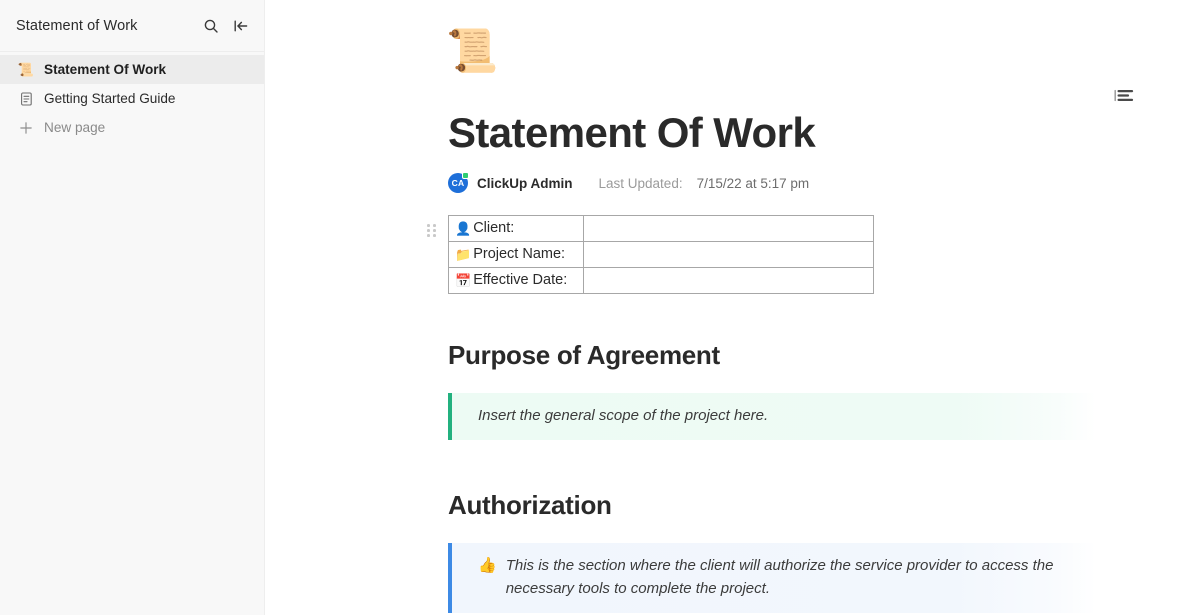  Describe the element at coordinates (241, 26) in the screenshot. I see `collapse-sidebar-icon` at that location.